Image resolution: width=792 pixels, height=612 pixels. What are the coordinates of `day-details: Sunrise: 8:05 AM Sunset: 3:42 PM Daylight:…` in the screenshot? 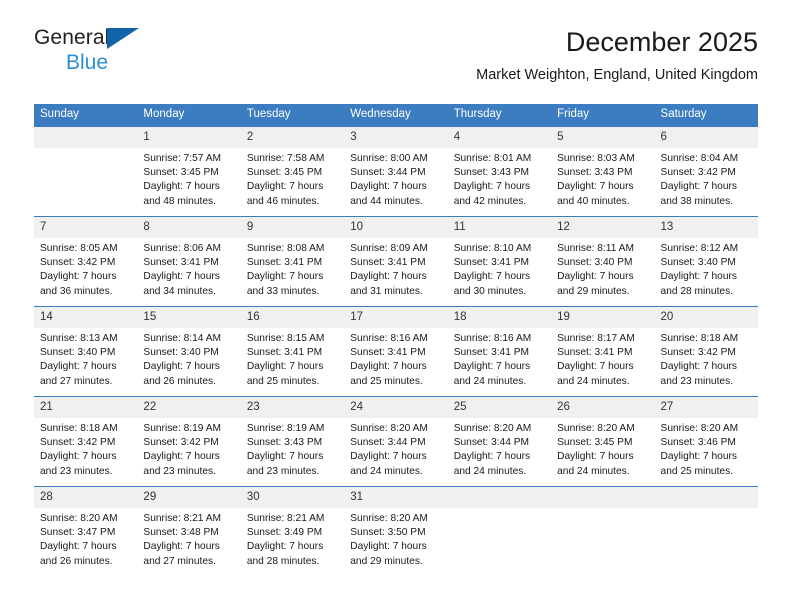 It's located at (85, 268).